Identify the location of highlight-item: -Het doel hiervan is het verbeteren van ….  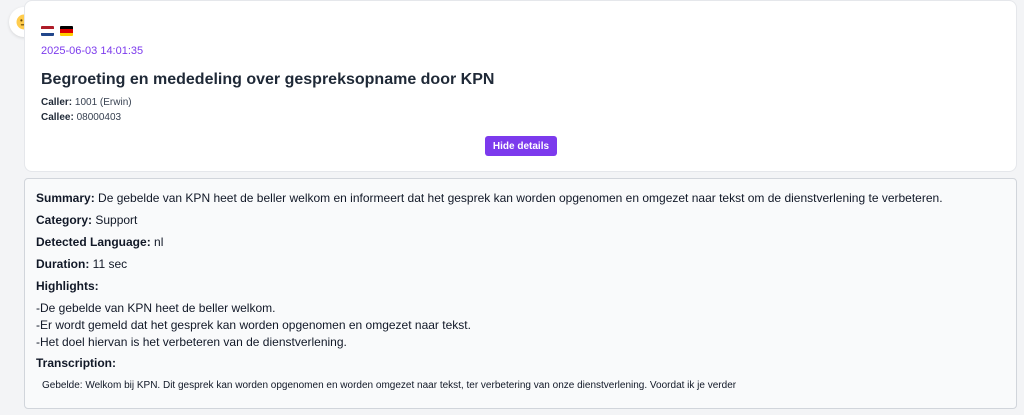
(191, 342).